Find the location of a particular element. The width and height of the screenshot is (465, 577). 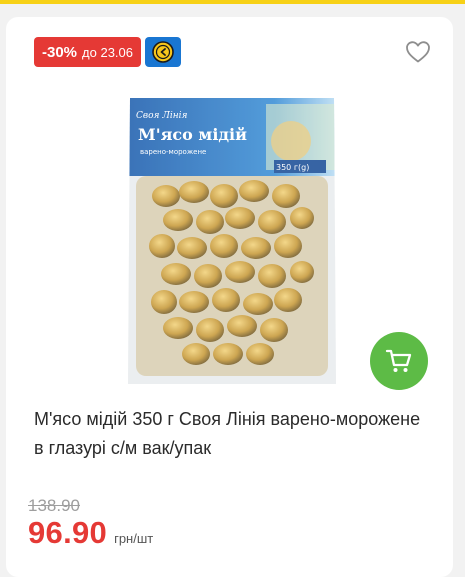

discount-badge: -30% до 23.06 is located at coordinates (87, 52).